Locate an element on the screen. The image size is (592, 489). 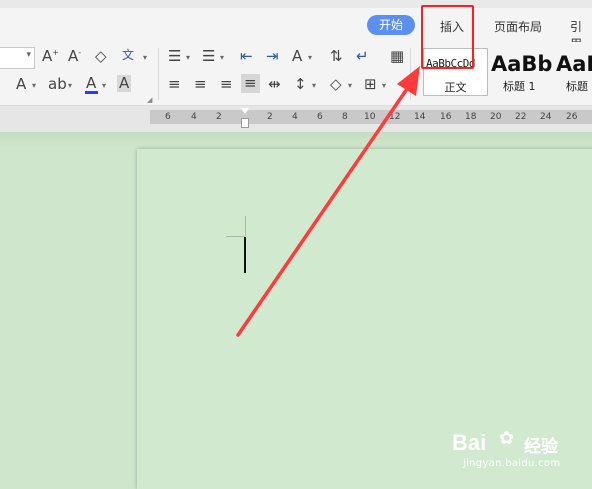
watermark-suffix: 经验 is located at coordinates (541, 447).